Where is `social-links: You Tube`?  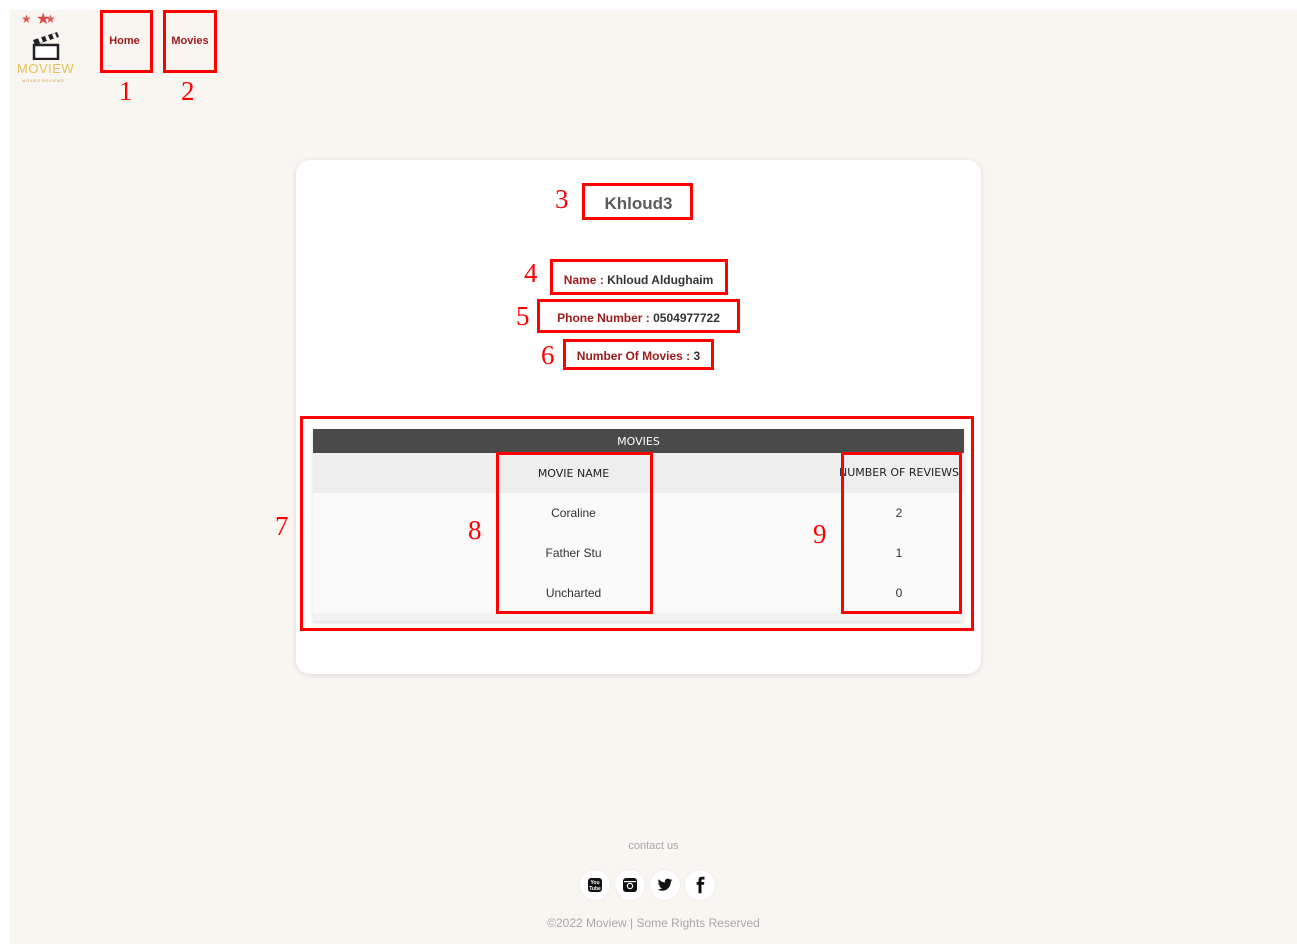 social-links: You Tube is located at coordinates (647, 885).